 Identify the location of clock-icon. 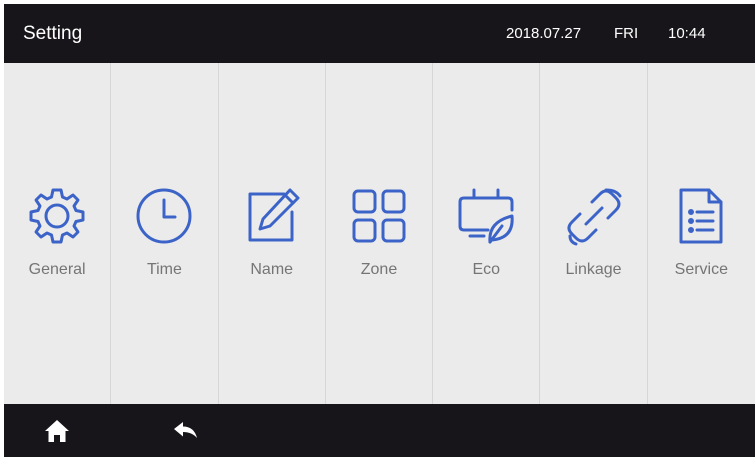
(164, 216).